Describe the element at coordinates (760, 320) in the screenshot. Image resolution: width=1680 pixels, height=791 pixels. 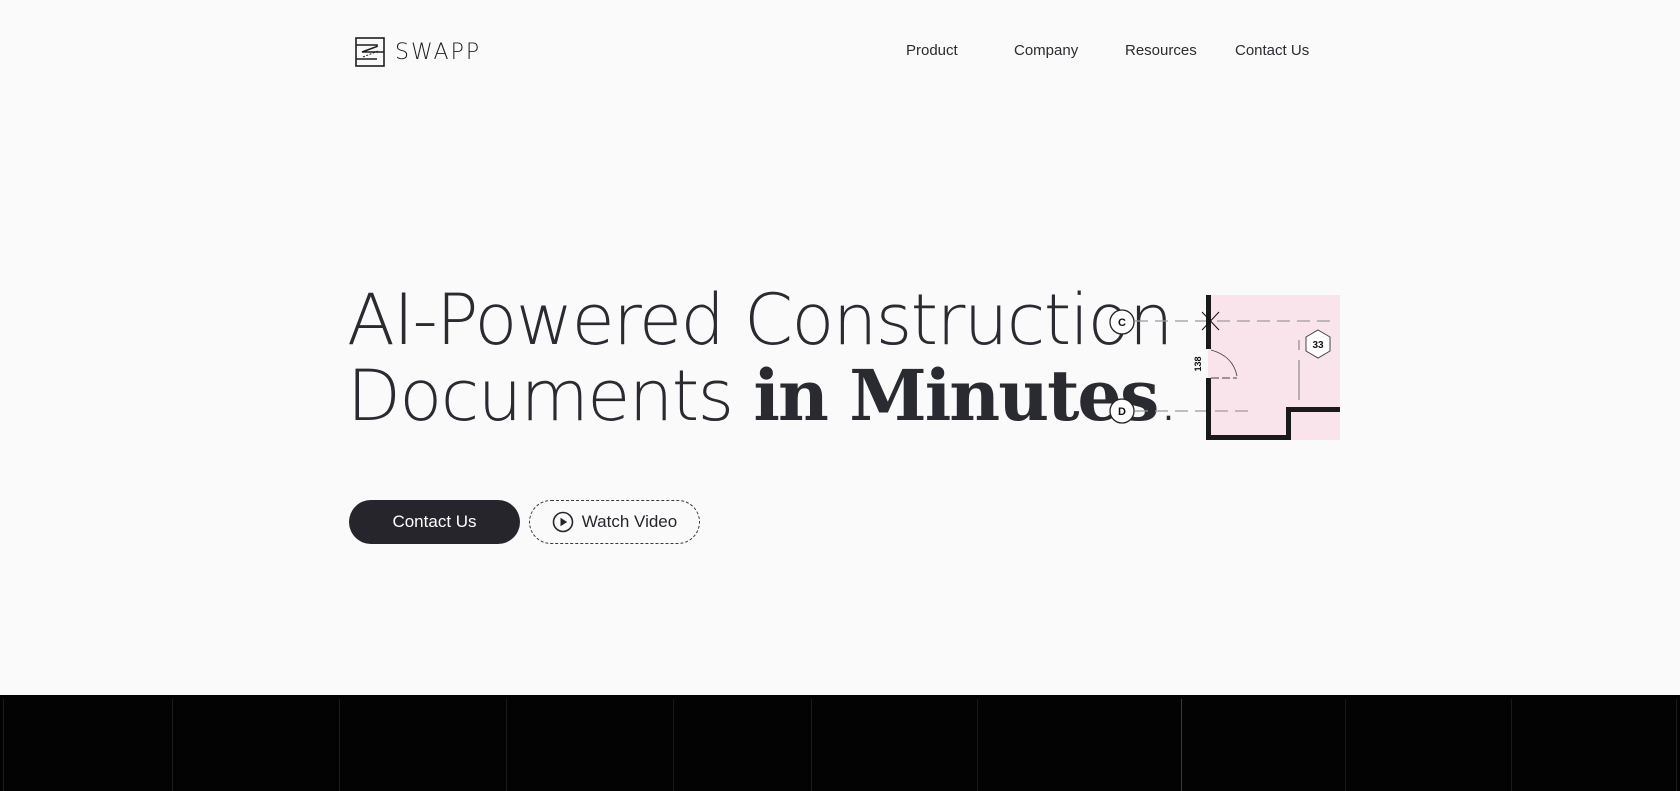
I see `hero-title-line1: AI-Powered Construction` at that location.